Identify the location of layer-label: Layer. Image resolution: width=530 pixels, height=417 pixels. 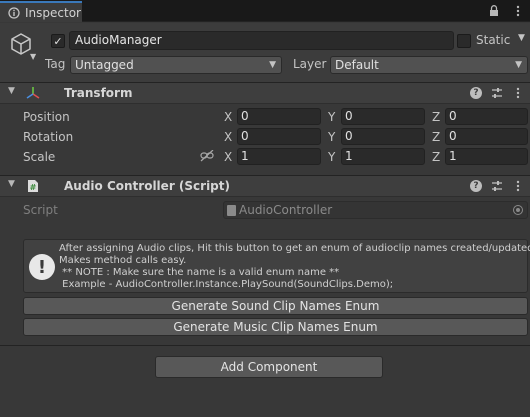
(310, 64).